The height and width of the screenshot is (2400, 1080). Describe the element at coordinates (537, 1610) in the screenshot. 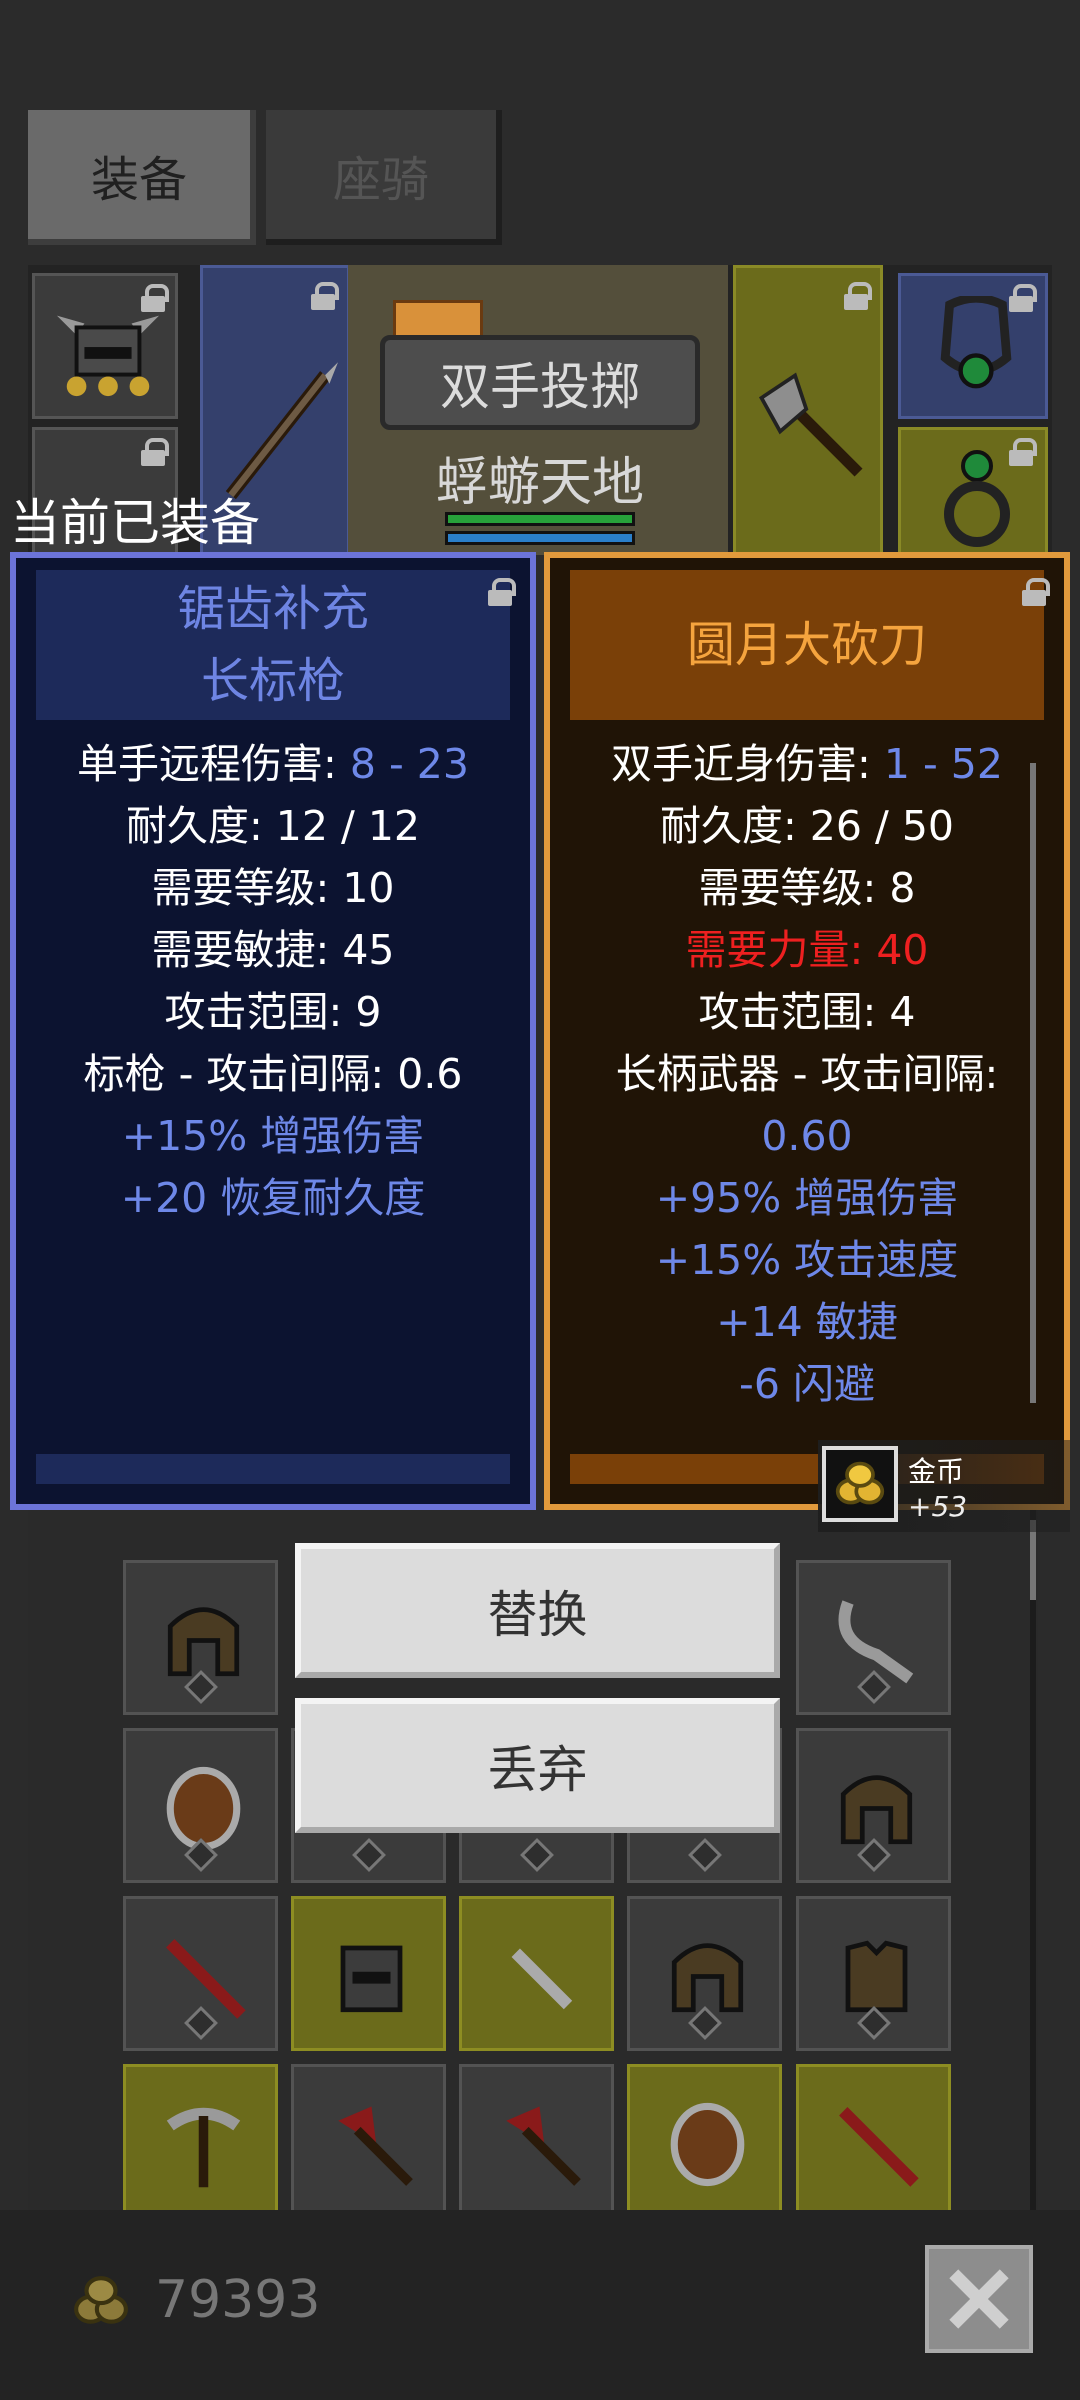

I see `replace-button: 替换` at that location.